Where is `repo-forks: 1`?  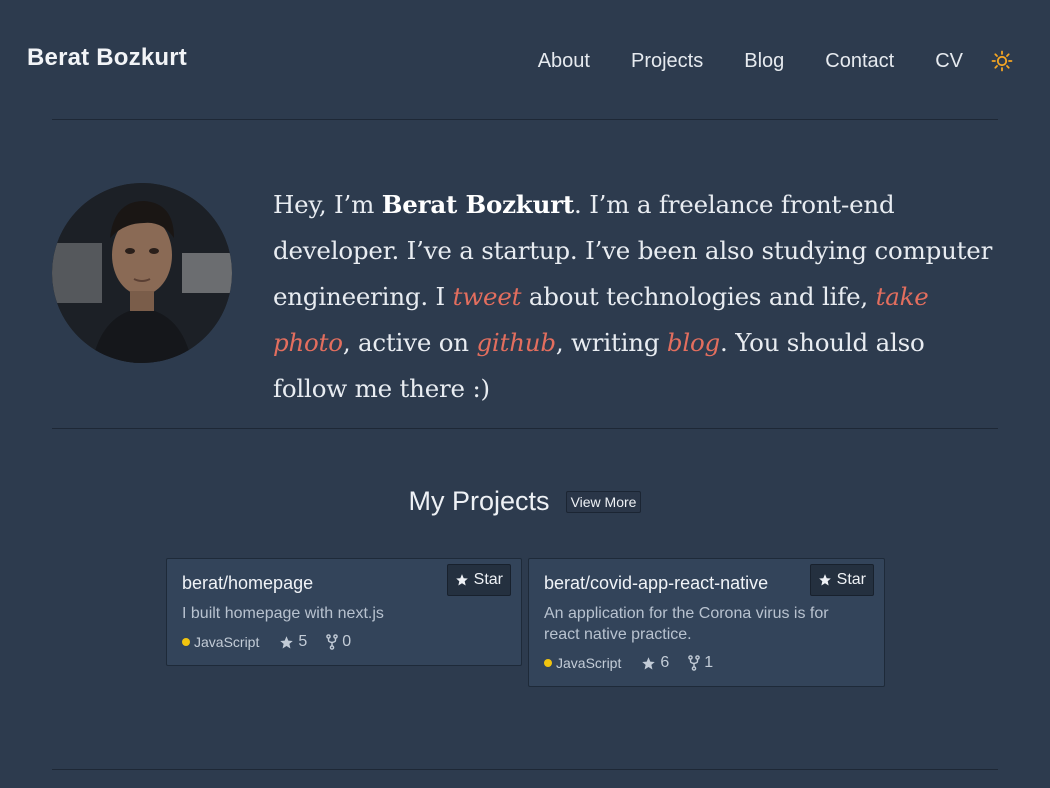 repo-forks: 1 is located at coordinates (700, 663).